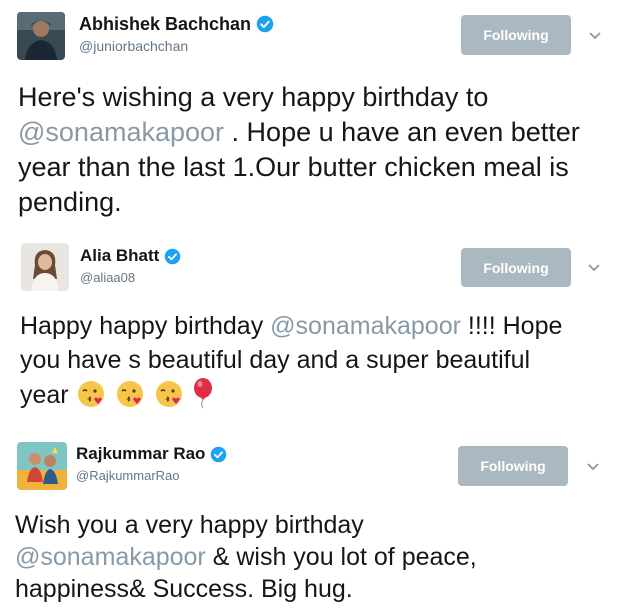 Image resolution: width=625 pixels, height=614 pixels. What do you see at coordinates (203, 393) in the screenshot?
I see `balloon-icon` at bounding box center [203, 393].